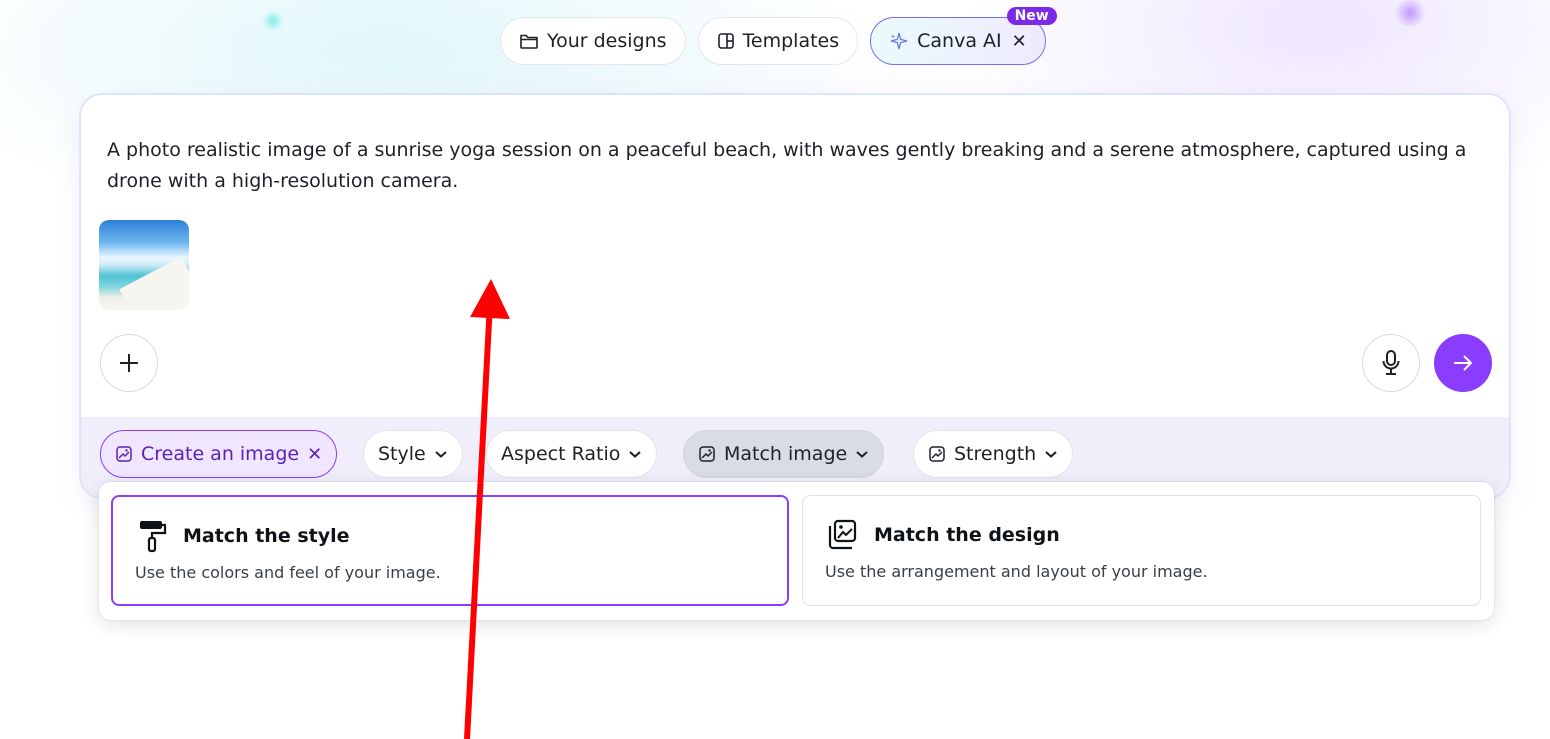  Describe the element at coordinates (487, 509) in the screenshot. I see `annotation-arrow` at that location.